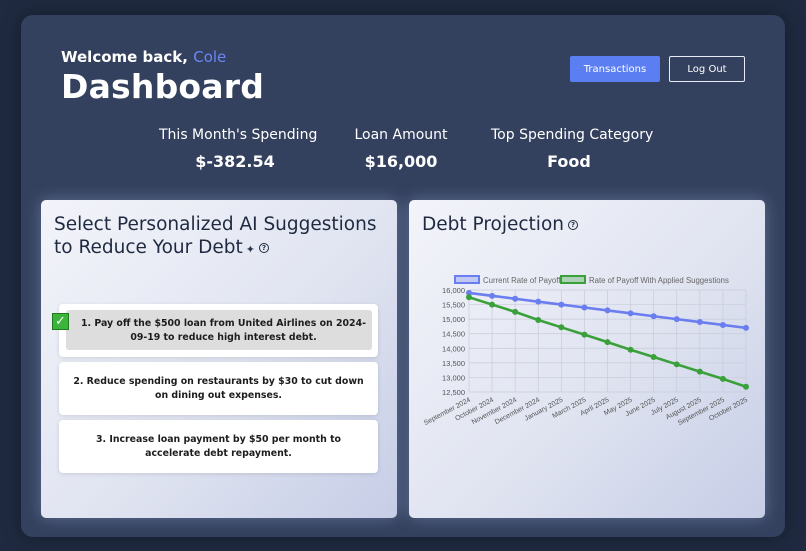  I want to click on welcome-message: Welcome back, Cole, so click(143, 57).